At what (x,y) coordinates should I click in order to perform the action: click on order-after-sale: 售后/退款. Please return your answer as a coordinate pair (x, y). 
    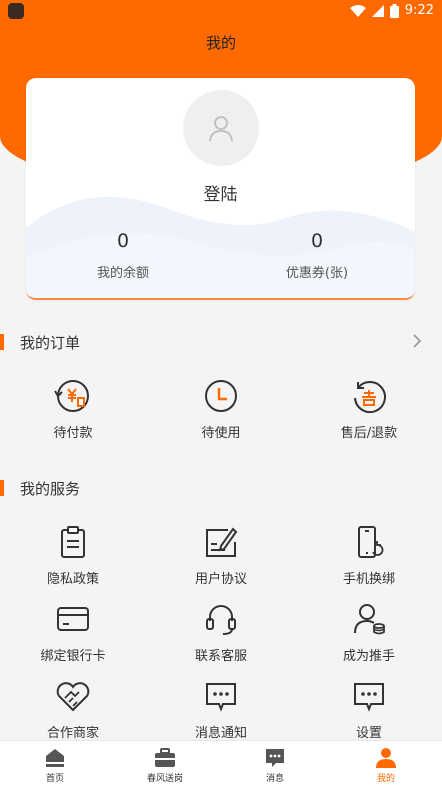
    Looking at the image, I should click on (369, 408).